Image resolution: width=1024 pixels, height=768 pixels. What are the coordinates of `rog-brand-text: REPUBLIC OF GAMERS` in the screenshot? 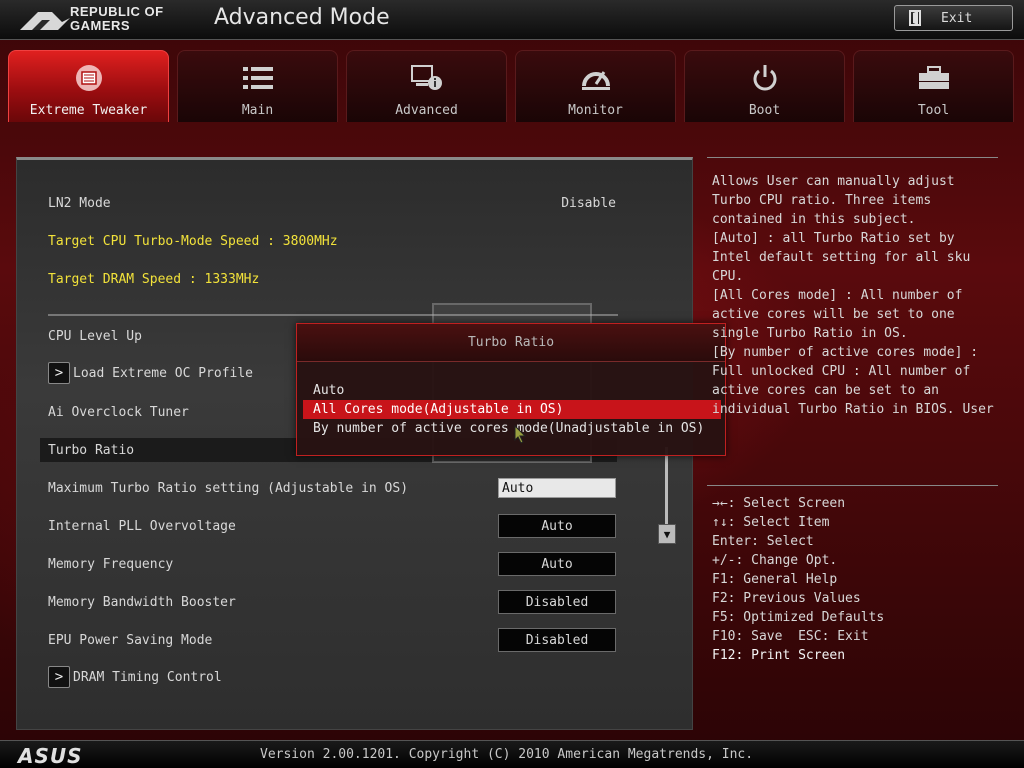 It's located at (117, 19).